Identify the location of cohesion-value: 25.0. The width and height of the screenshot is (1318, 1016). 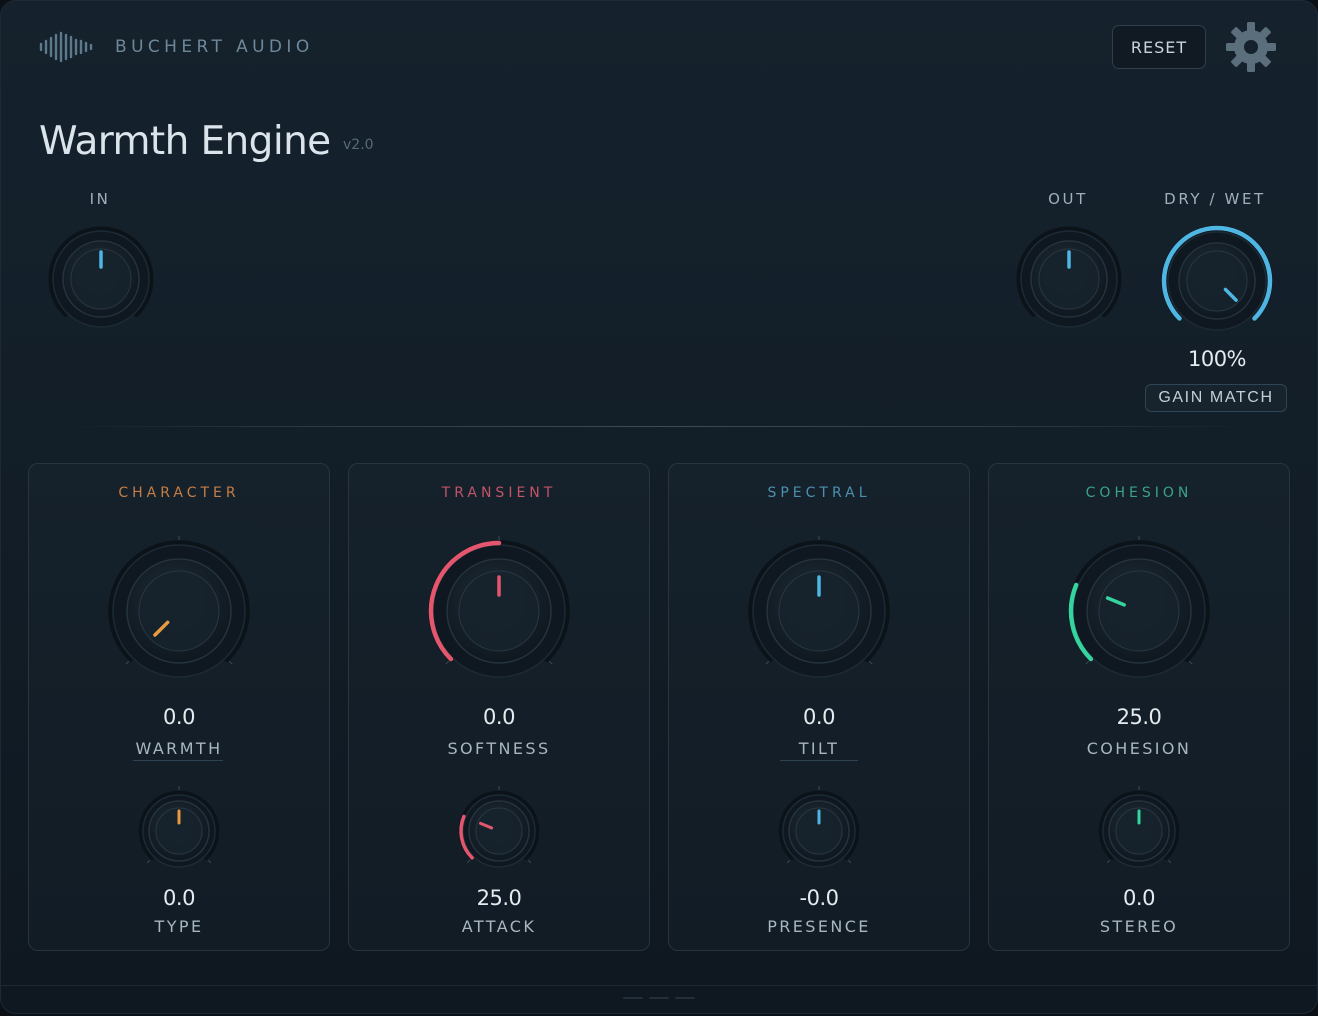
(1139, 717).